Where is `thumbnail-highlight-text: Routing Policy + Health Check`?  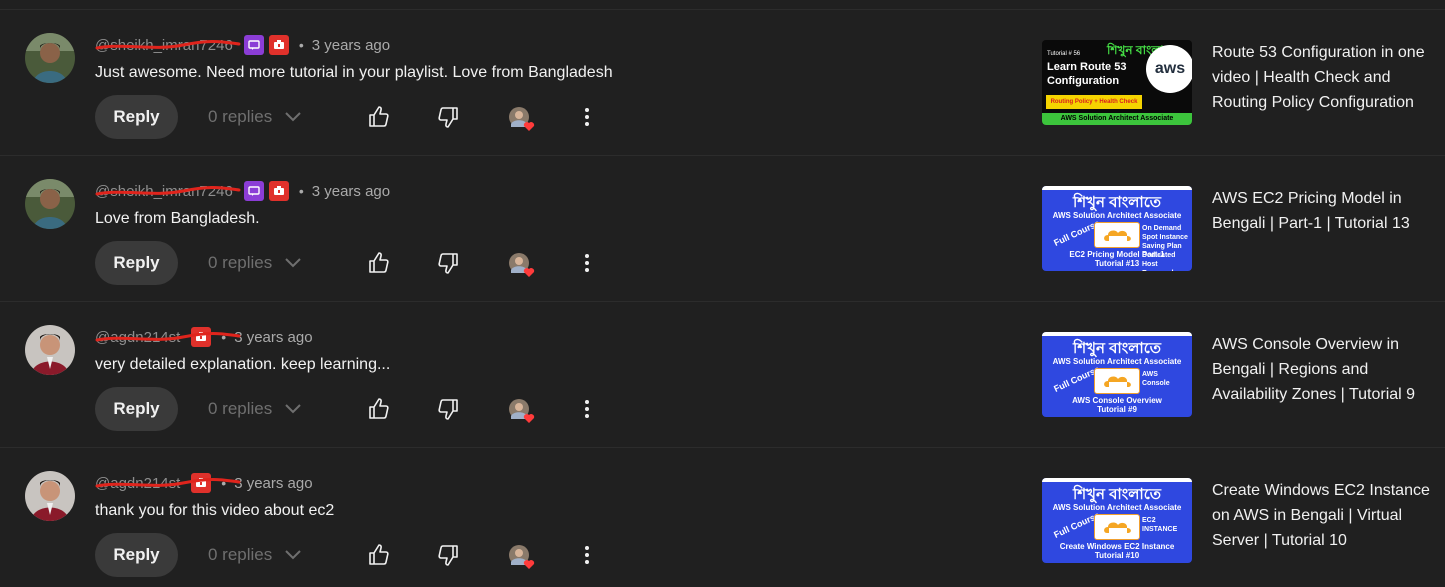
thumbnail-highlight-text: Routing Policy + Health Check is located at coordinates (1094, 102).